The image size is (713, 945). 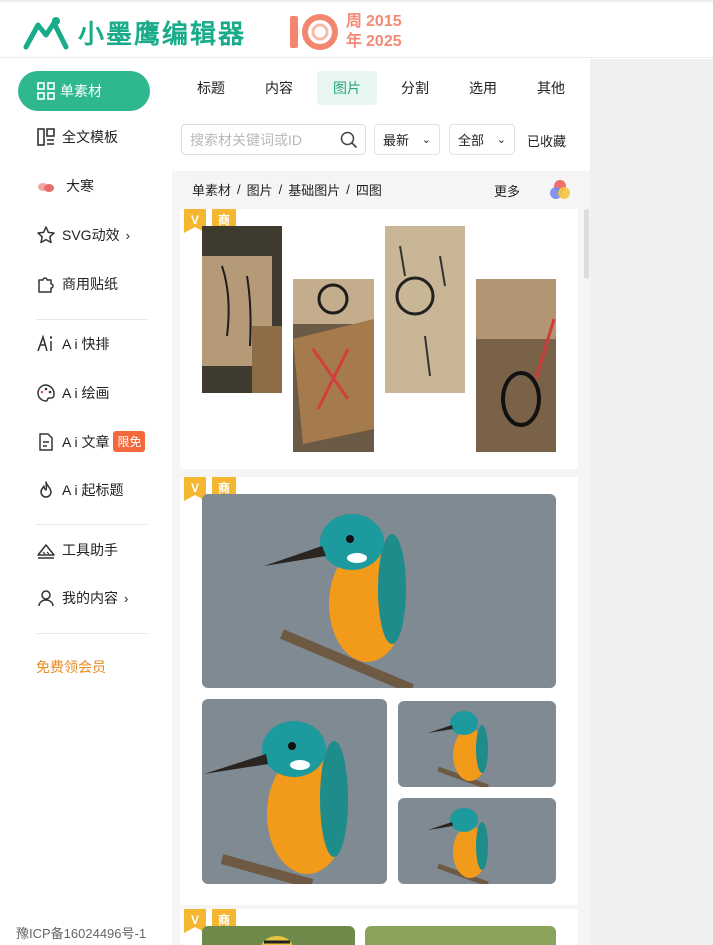 What do you see at coordinates (384, 21) in the screenshot?
I see `anniv-year-start: 2015` at bounding box center [384, 21].